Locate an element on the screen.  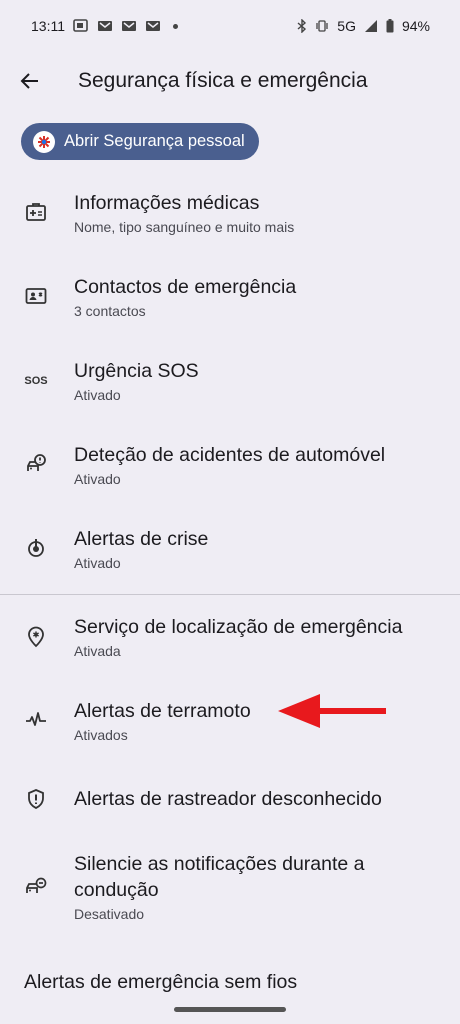
item-subtitle: 3 contactos is located at coordinates (110, 310).